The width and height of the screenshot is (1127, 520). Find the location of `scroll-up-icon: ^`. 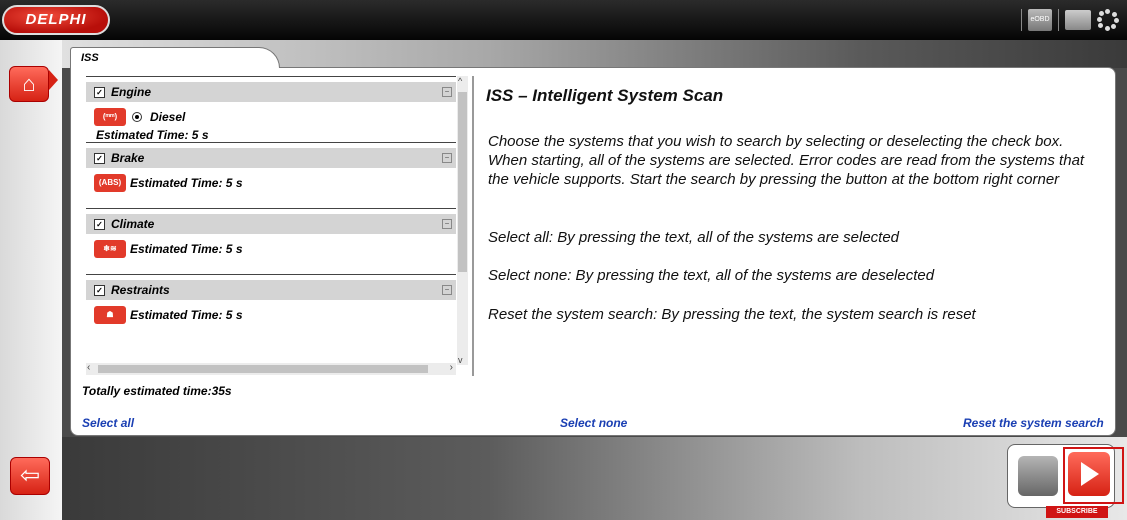

scroll-up-icon: ^ is located at coordinates (460, 81).